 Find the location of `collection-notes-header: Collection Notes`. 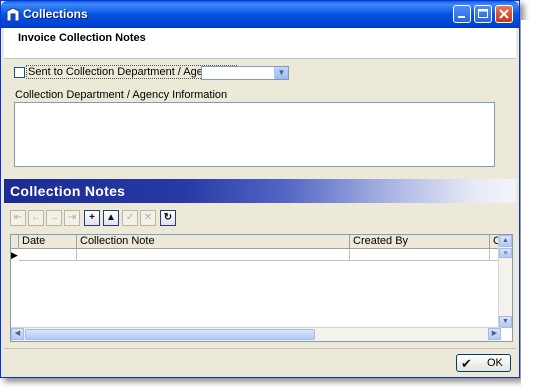

collection-notes-header: Collection Notes is located at coordinates (260, 191).